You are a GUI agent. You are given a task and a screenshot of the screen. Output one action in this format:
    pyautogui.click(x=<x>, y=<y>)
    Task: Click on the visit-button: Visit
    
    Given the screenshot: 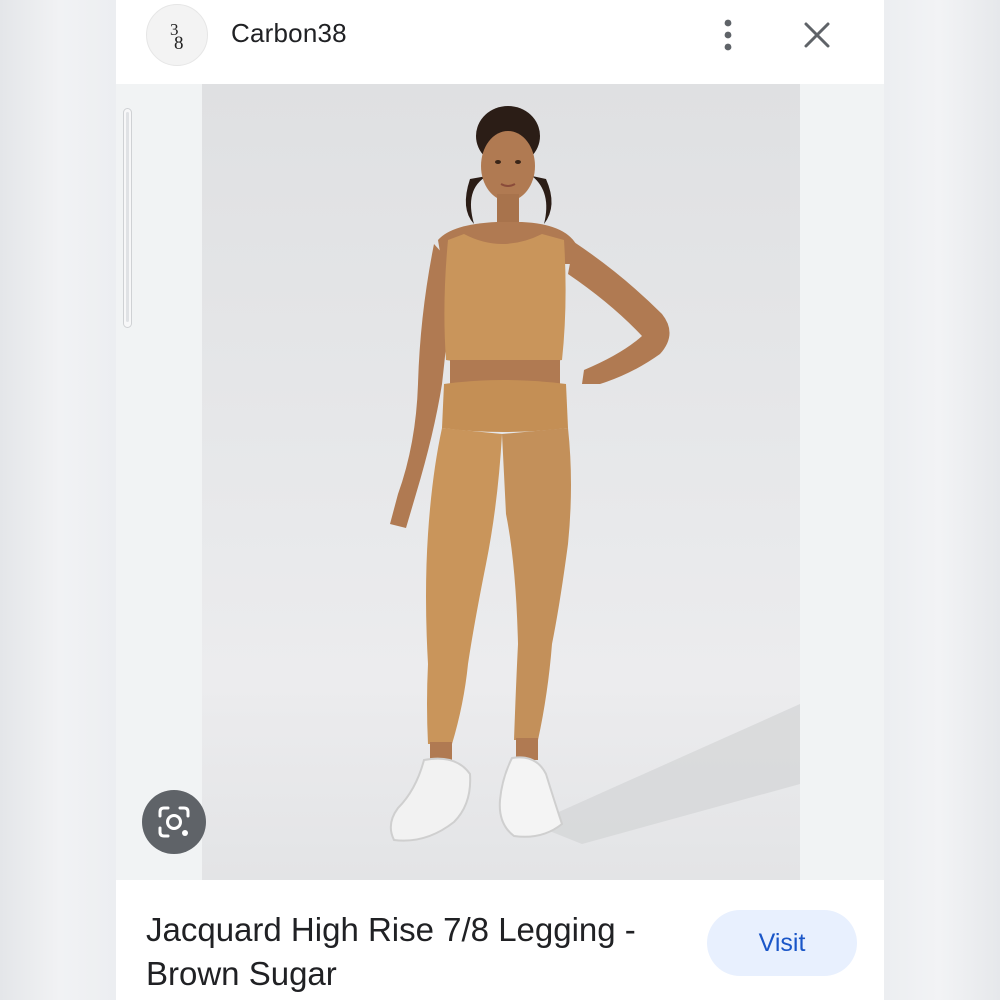 What is the action you would take?
    pyautogui.click(x=782, y=943)
    